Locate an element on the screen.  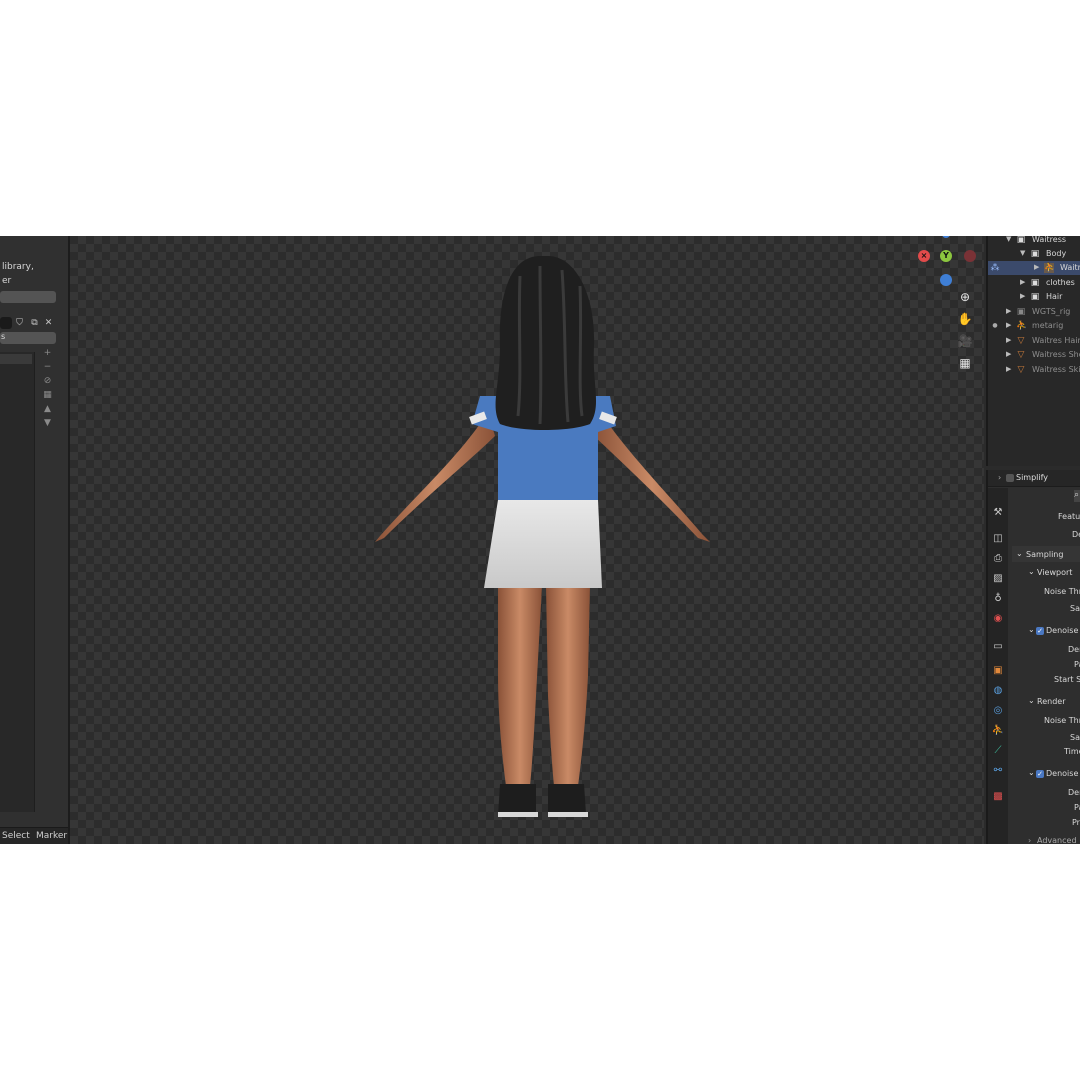
remove-icon: − is located at coordinates (47, 367).